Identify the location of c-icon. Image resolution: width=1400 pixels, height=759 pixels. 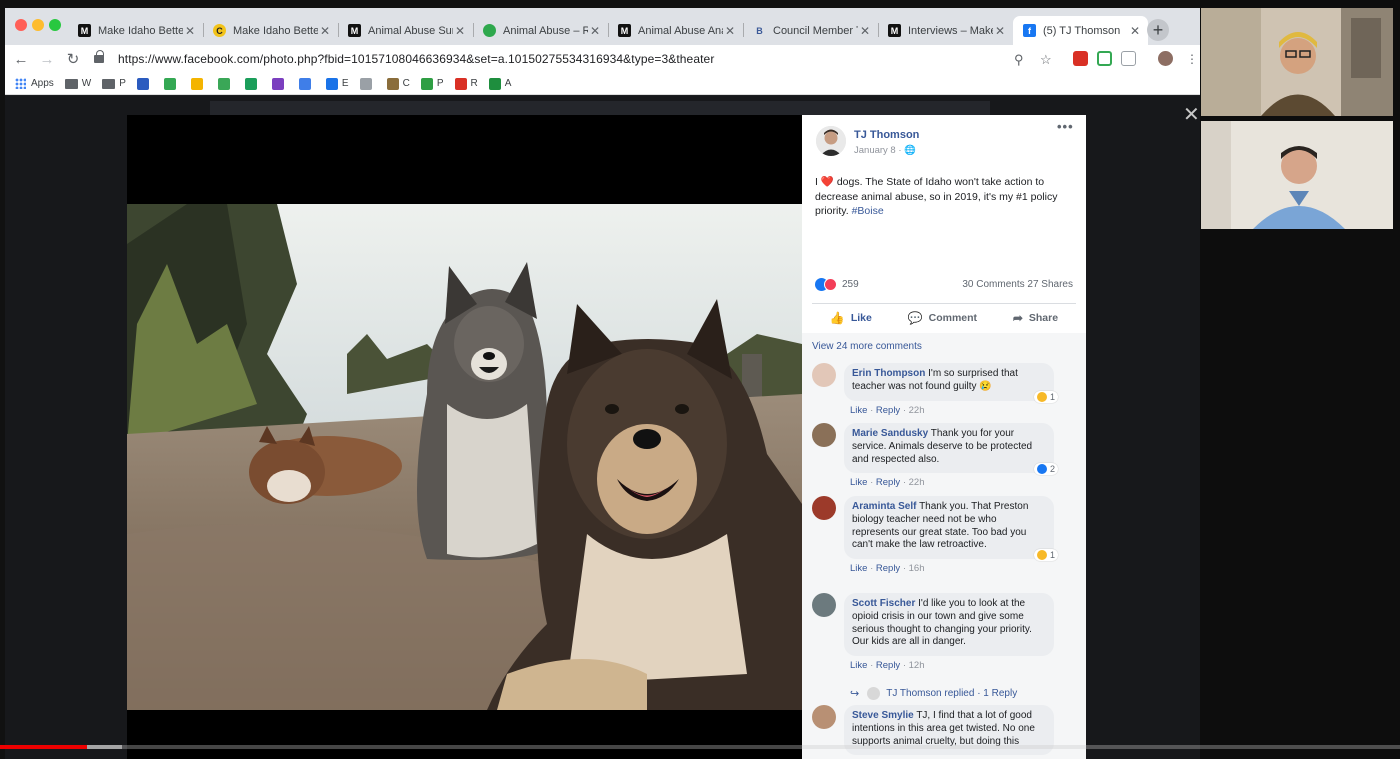
(304, 83).